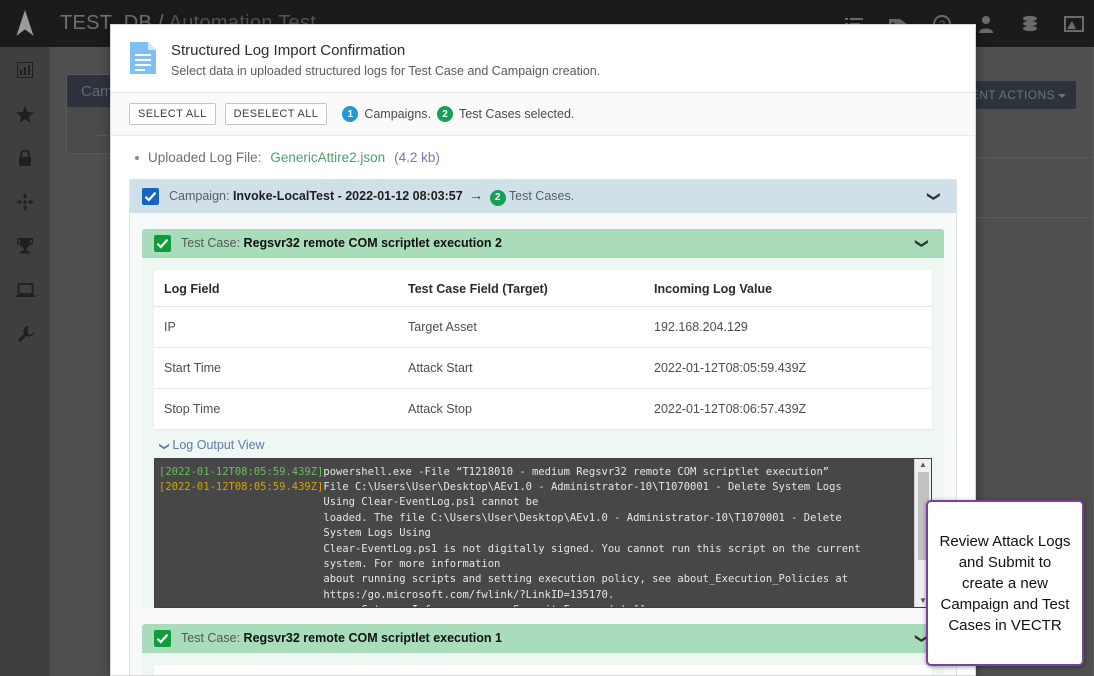  What do you see at coordinates (445, 114) in the screenshot?
I see `testcase-count-badge: 2` at bounding box center [445, 114].